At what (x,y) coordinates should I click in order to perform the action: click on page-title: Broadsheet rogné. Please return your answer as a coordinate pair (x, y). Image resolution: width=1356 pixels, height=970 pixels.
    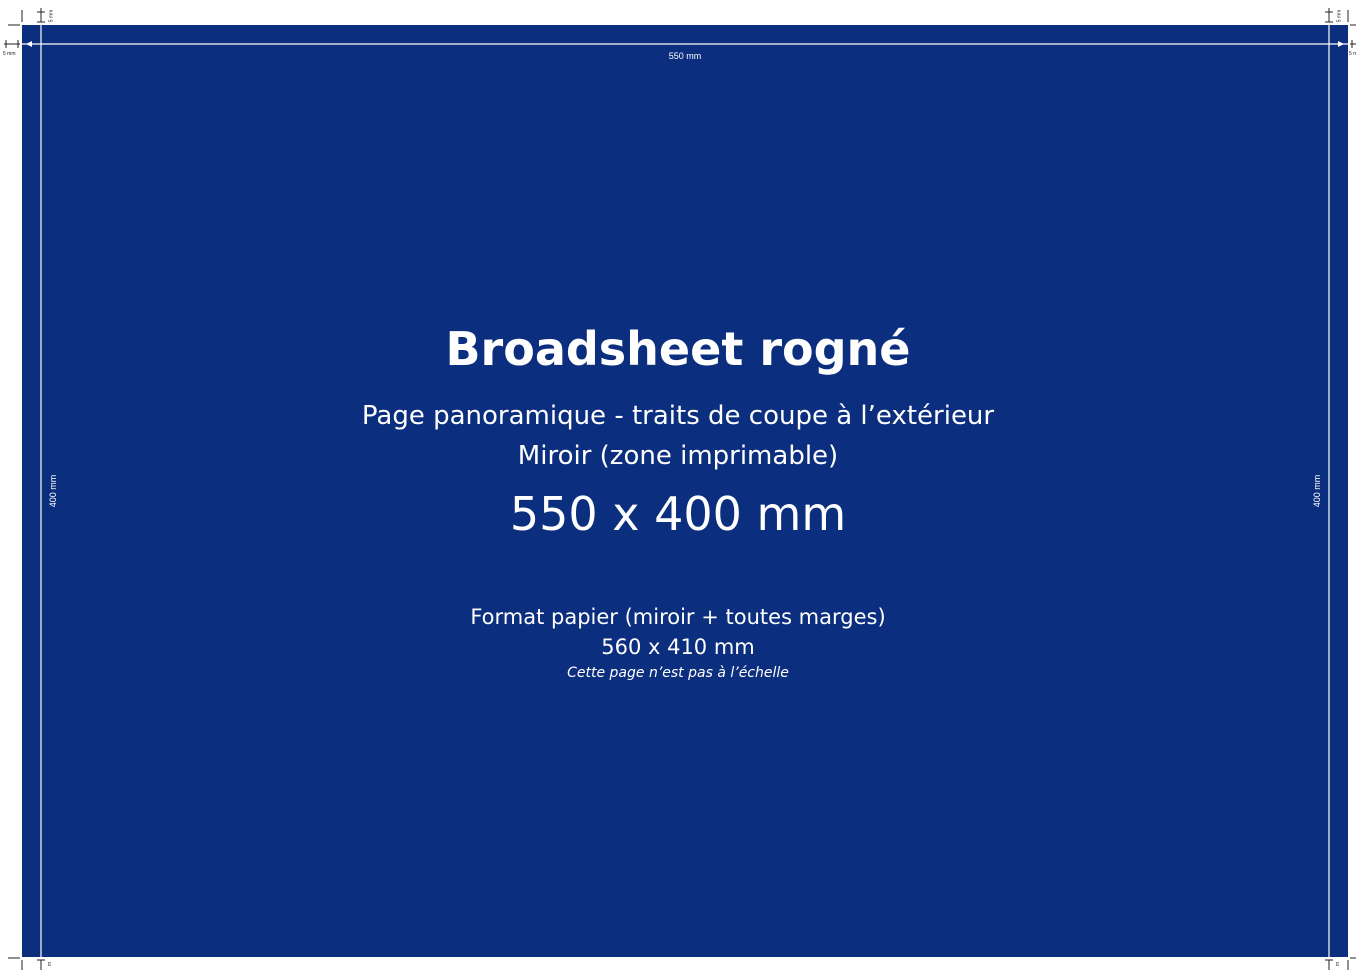
    Looking at the image, I should click on (678, 349).